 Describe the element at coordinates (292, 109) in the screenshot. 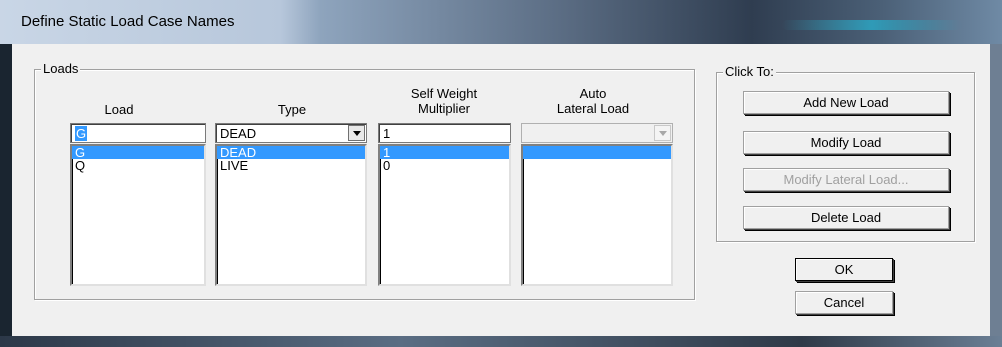

I see `column-header-type: Type` at that location.